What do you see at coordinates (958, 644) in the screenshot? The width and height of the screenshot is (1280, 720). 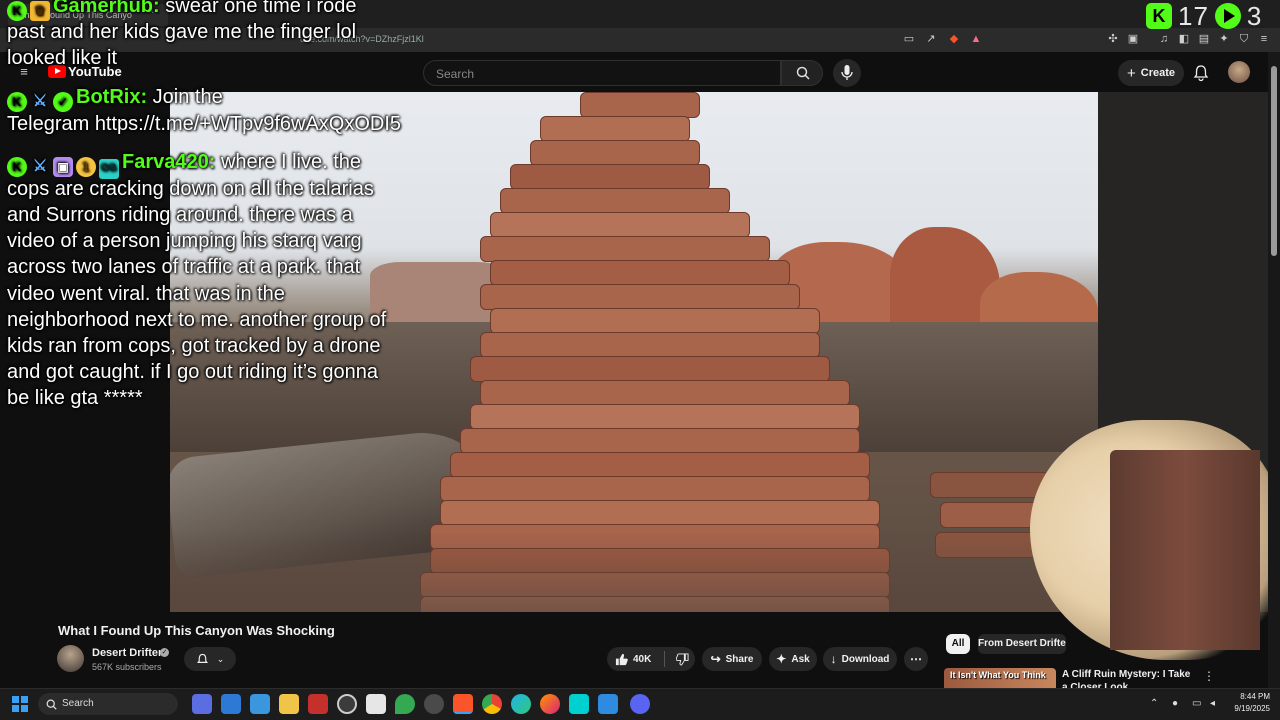 I see `chip-all: All` at bounding box center [958, 644].